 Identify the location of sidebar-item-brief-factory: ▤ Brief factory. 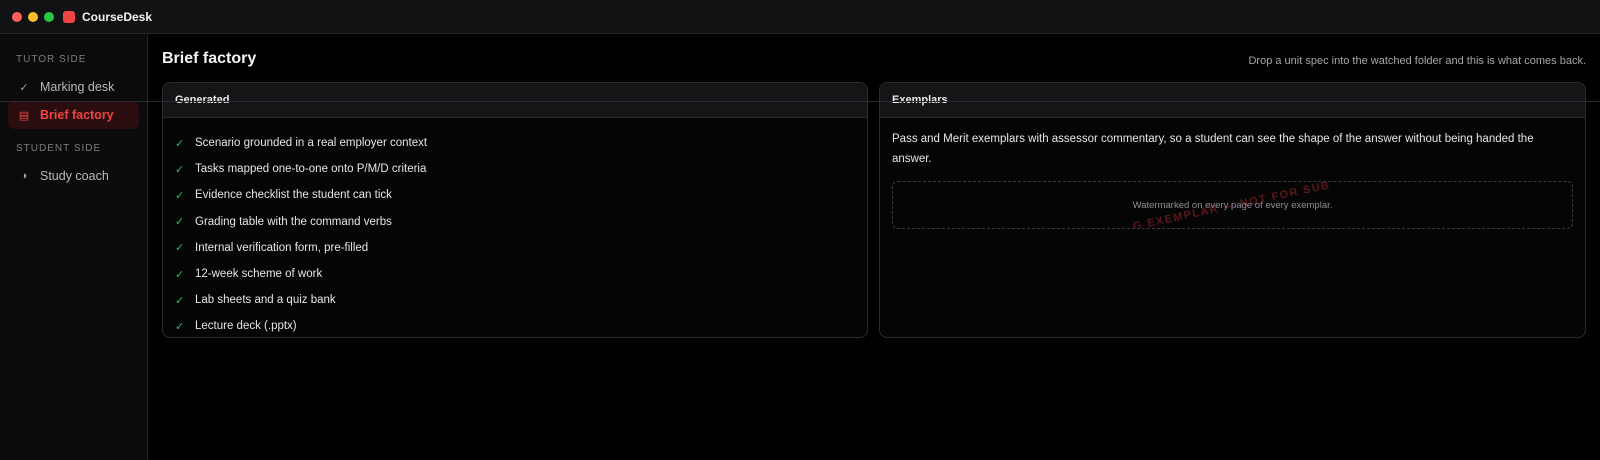
(73, 115).